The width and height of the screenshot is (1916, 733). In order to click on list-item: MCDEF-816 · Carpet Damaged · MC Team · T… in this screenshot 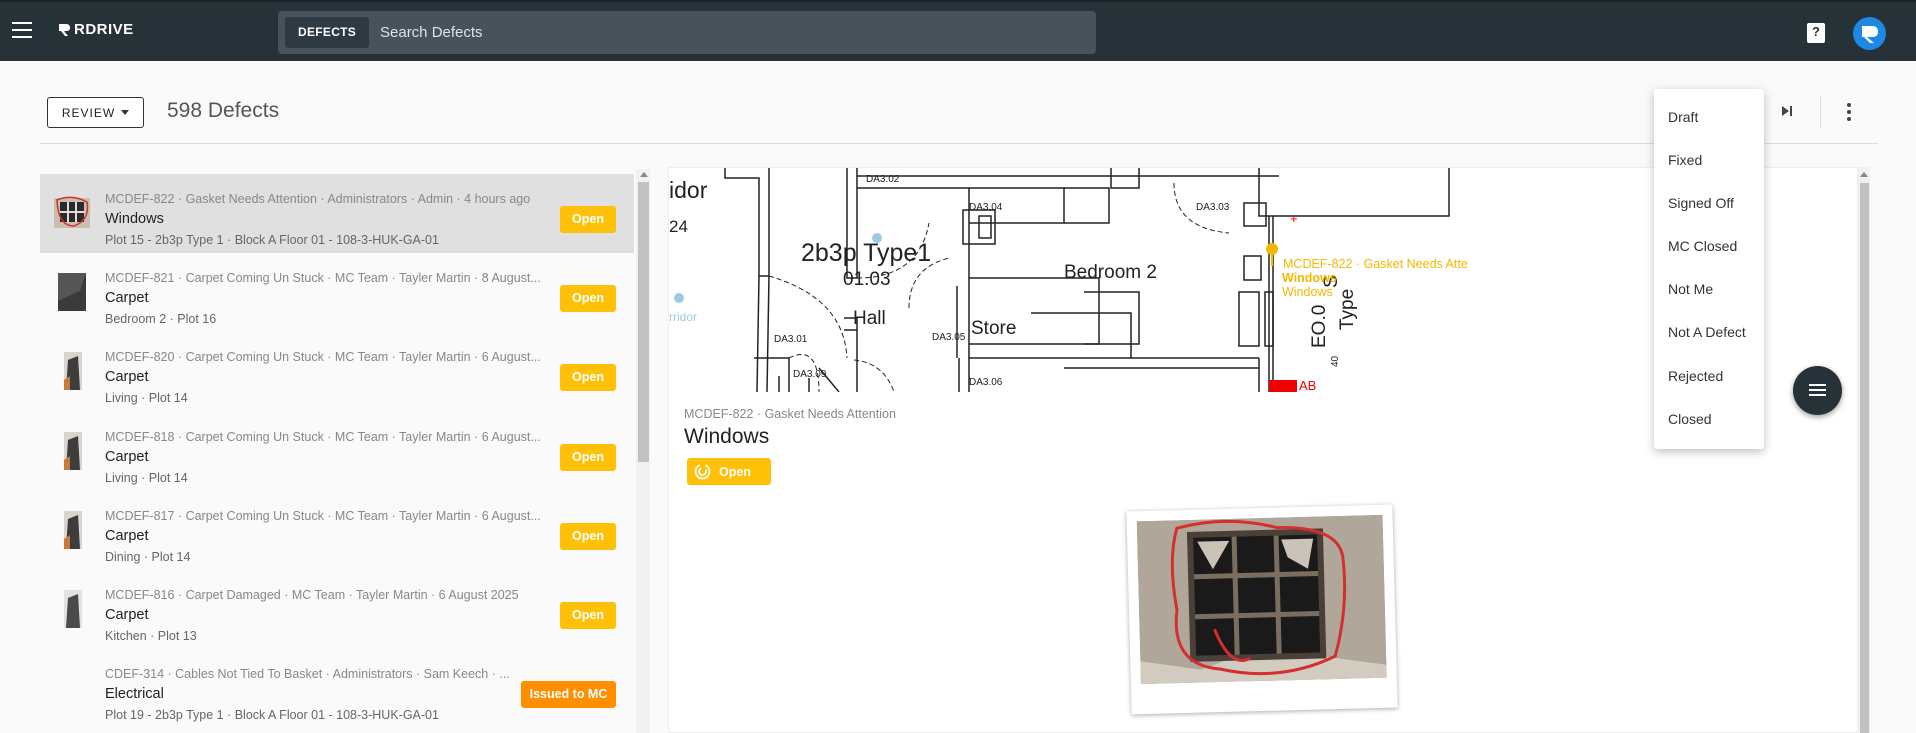, I will do `click(337, 609)`.